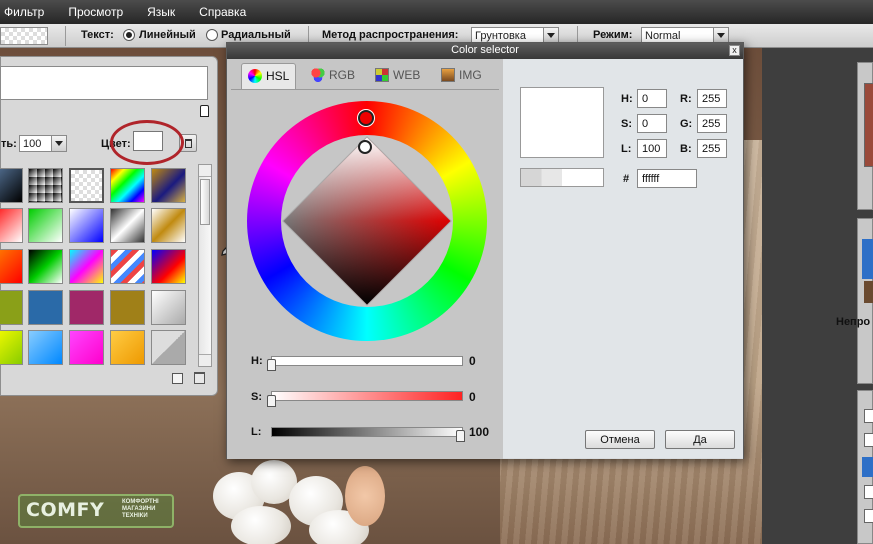 This screenshot has width=873, height=544. I want to click on layer-thumbnail, so click(868, 125).